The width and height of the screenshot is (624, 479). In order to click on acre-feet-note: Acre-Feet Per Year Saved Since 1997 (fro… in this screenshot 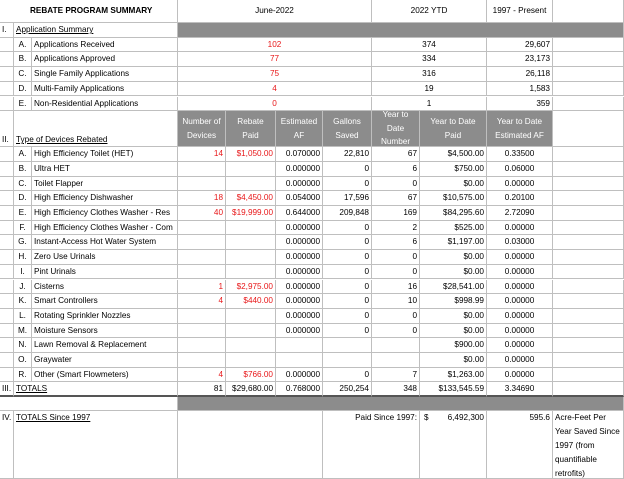, I will do `click(588, 445)`.